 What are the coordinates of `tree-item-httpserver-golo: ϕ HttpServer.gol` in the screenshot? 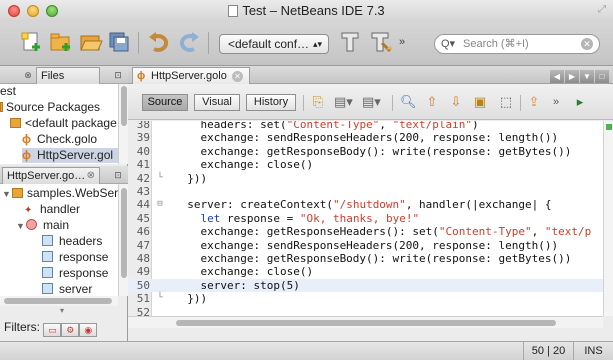 It's located at (70, 155).